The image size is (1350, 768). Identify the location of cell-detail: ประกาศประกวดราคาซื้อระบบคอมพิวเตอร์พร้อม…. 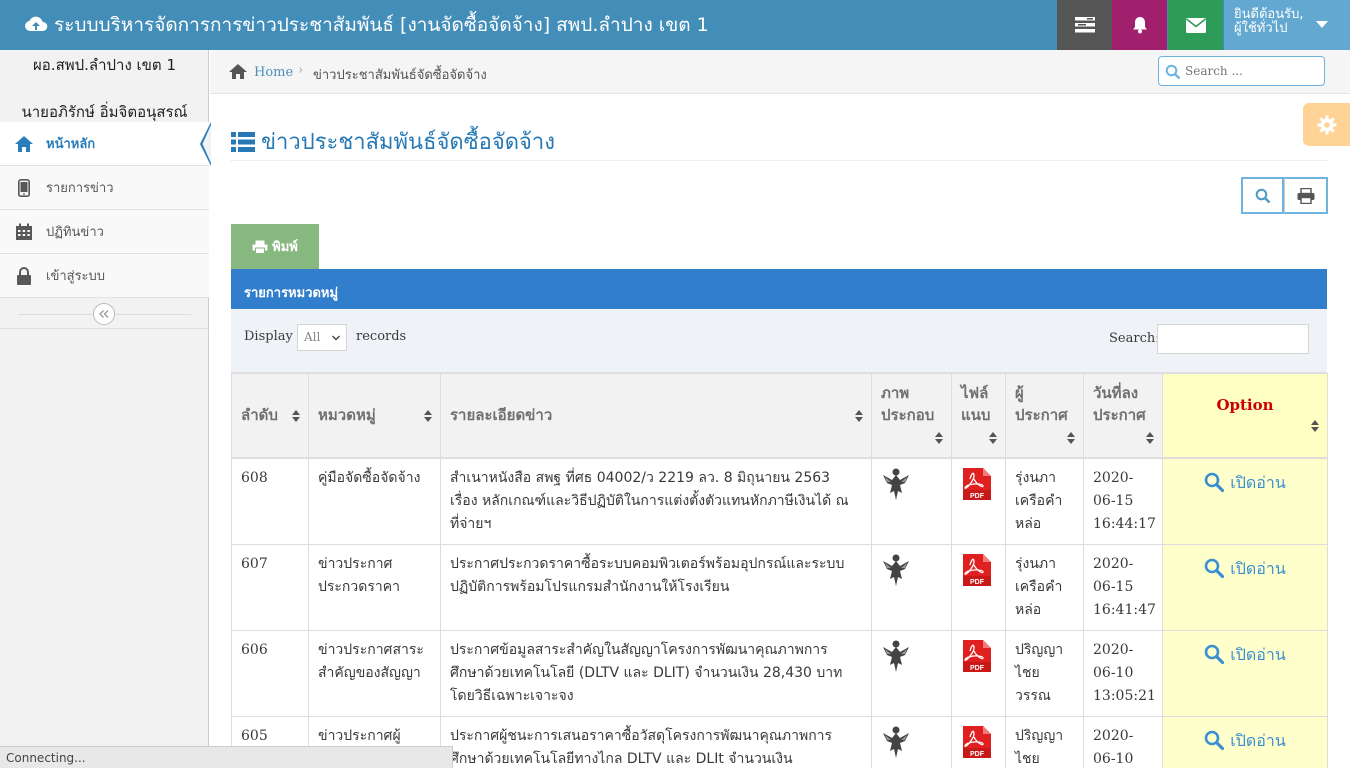
(656, 587).